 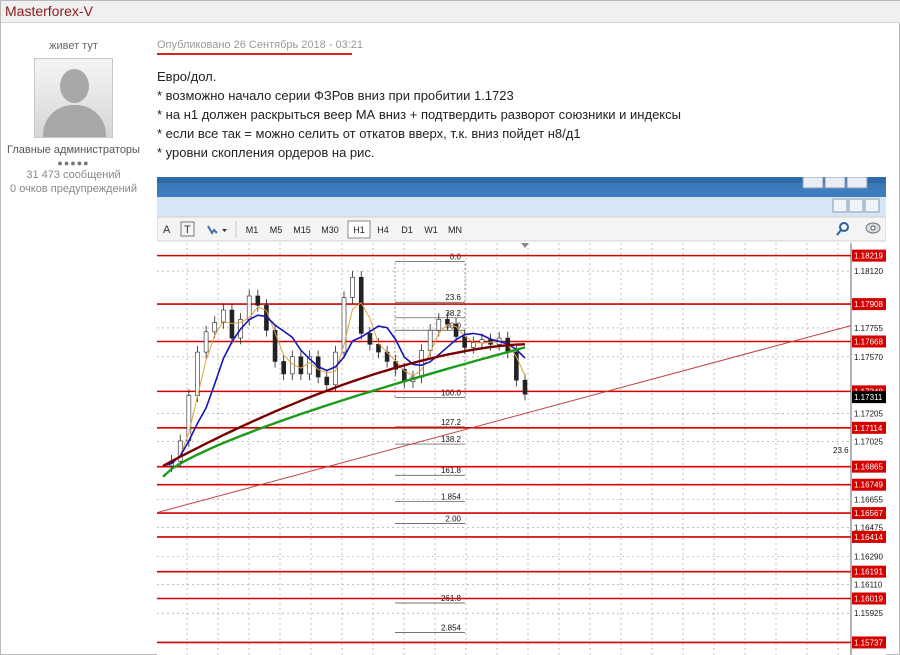 What do you see at coordinates (868, 537) in the screenshot?
I see `level-price-label: 1.16414` at bounding box center [868, 537].